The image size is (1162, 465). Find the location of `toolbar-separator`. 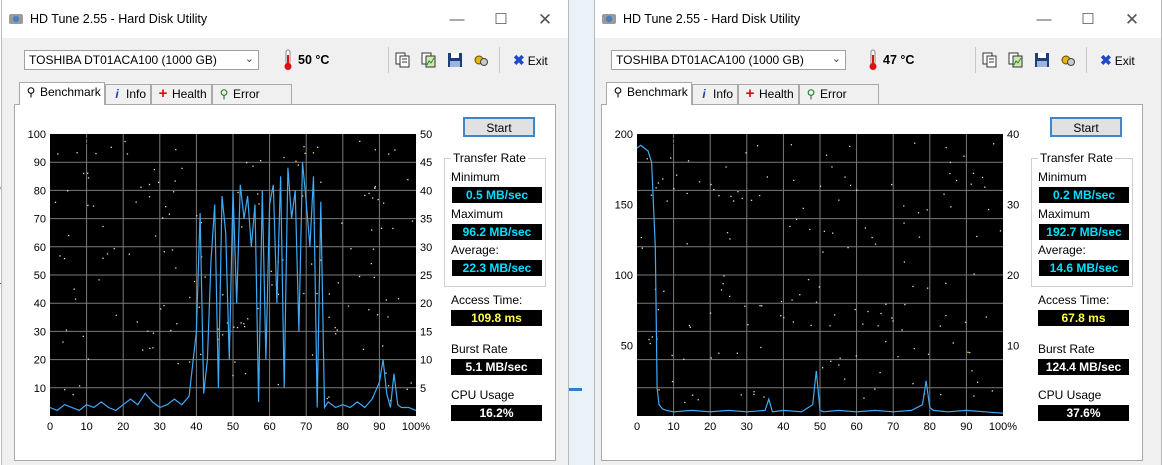

toolbar-separator is located at coordinates (975, 60).